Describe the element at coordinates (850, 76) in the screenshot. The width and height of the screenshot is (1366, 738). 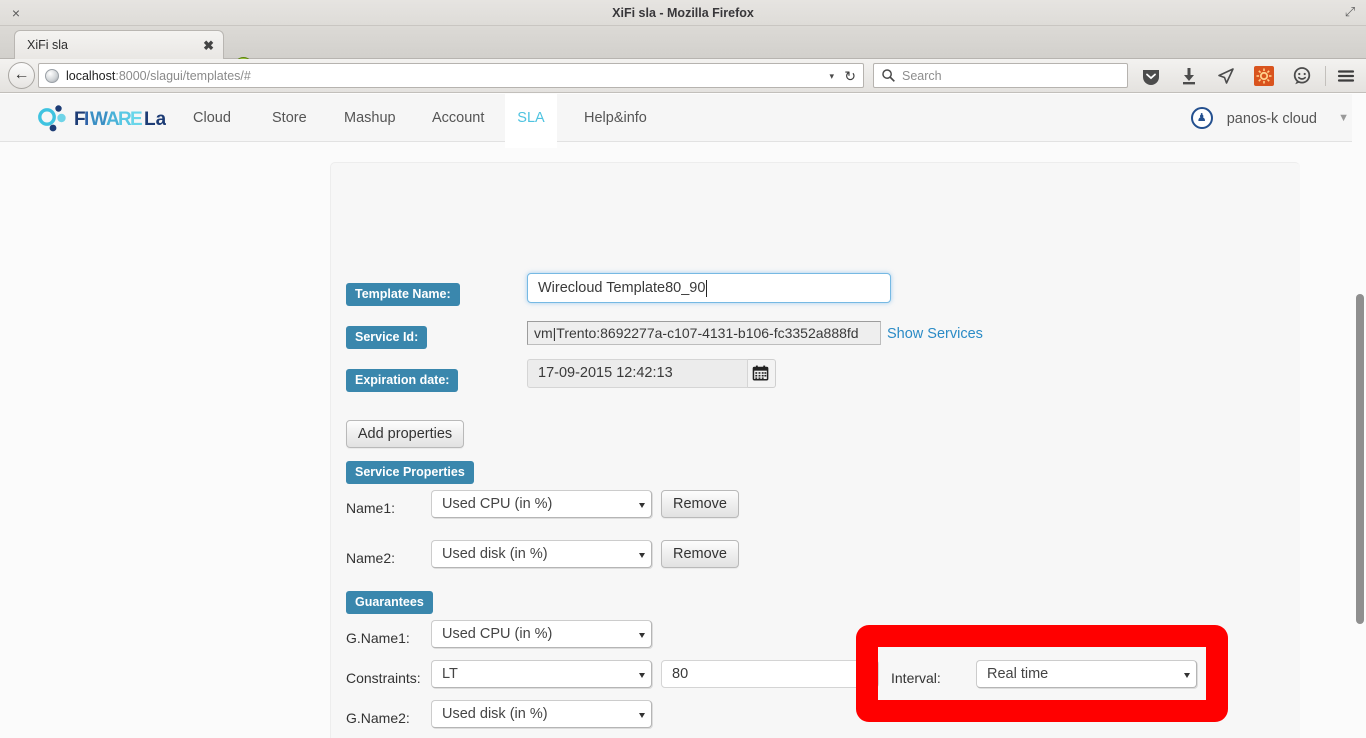
I see `reload-icon: ↻` at that location.